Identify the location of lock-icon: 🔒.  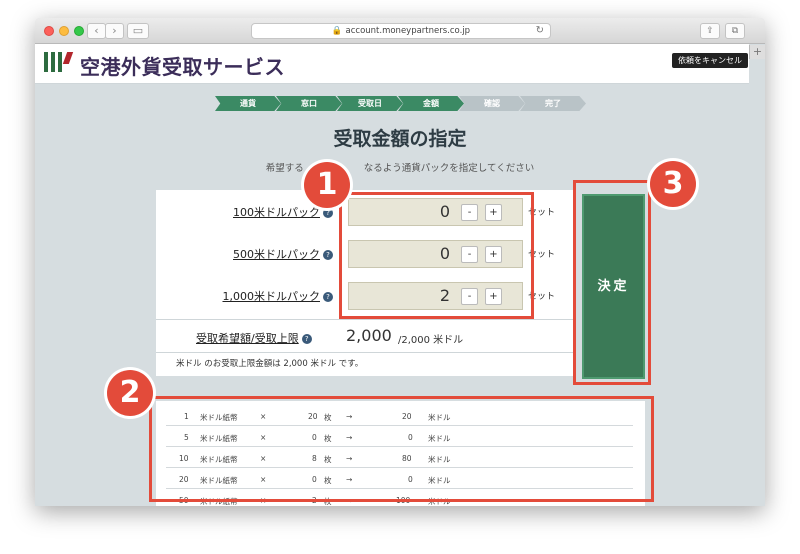
(337, 31).